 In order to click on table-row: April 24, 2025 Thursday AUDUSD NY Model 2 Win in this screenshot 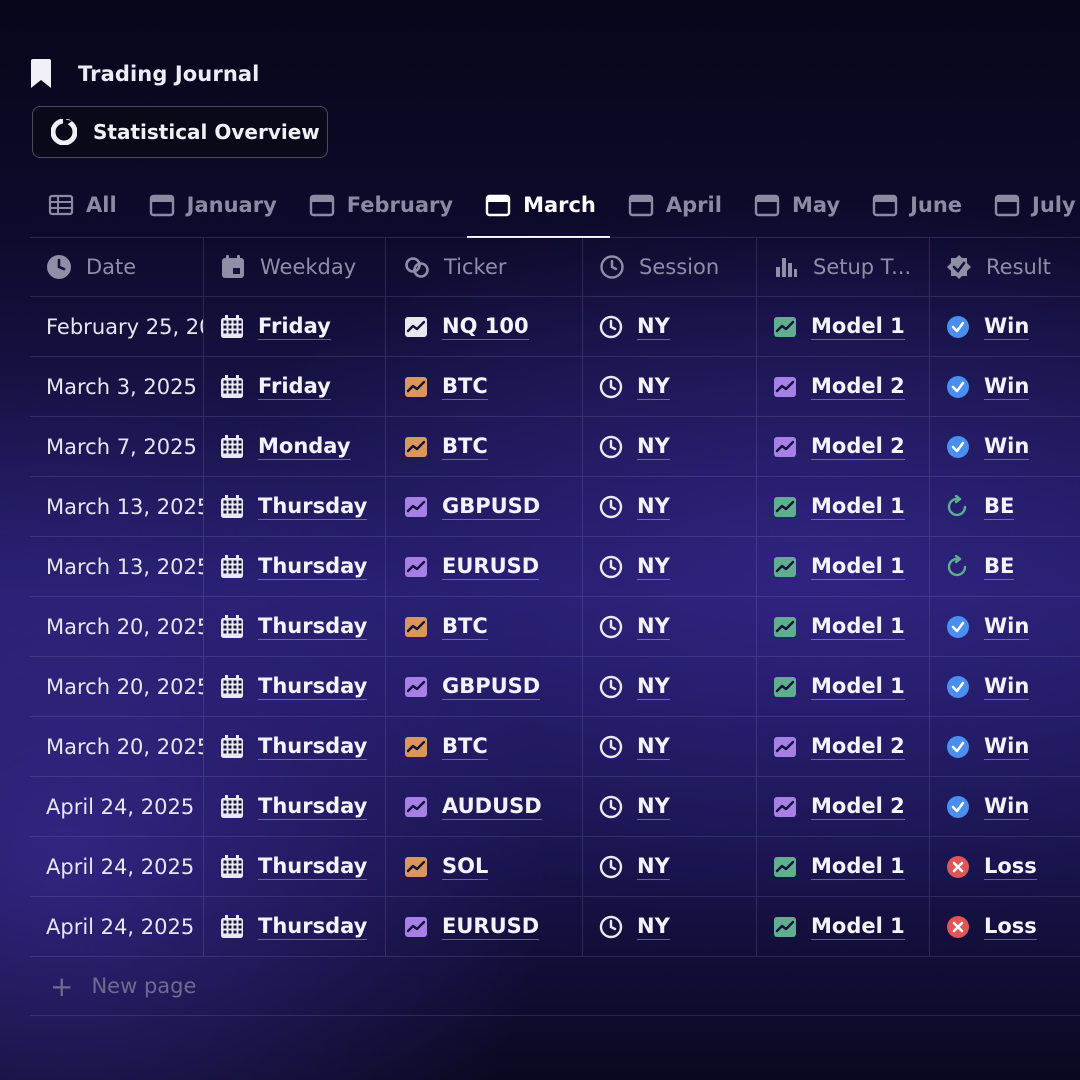, I will do `click(555, 807)`.